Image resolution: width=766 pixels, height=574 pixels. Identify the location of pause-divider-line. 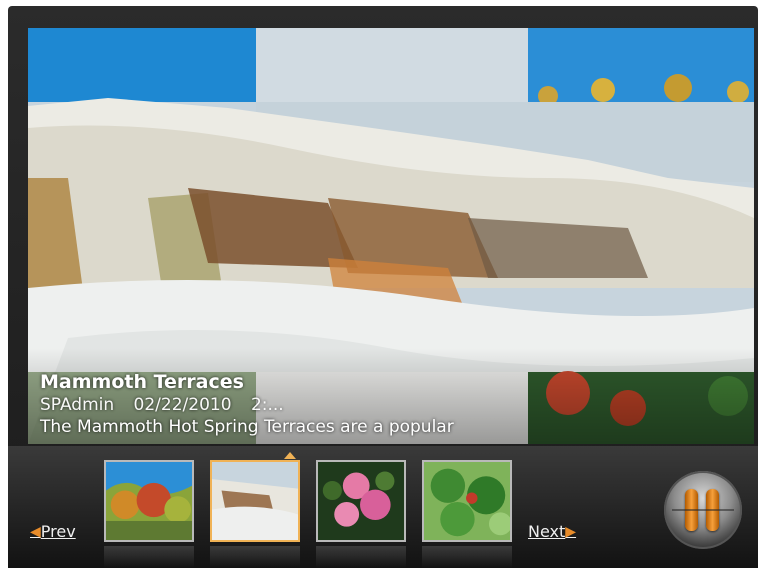
(703, 510).